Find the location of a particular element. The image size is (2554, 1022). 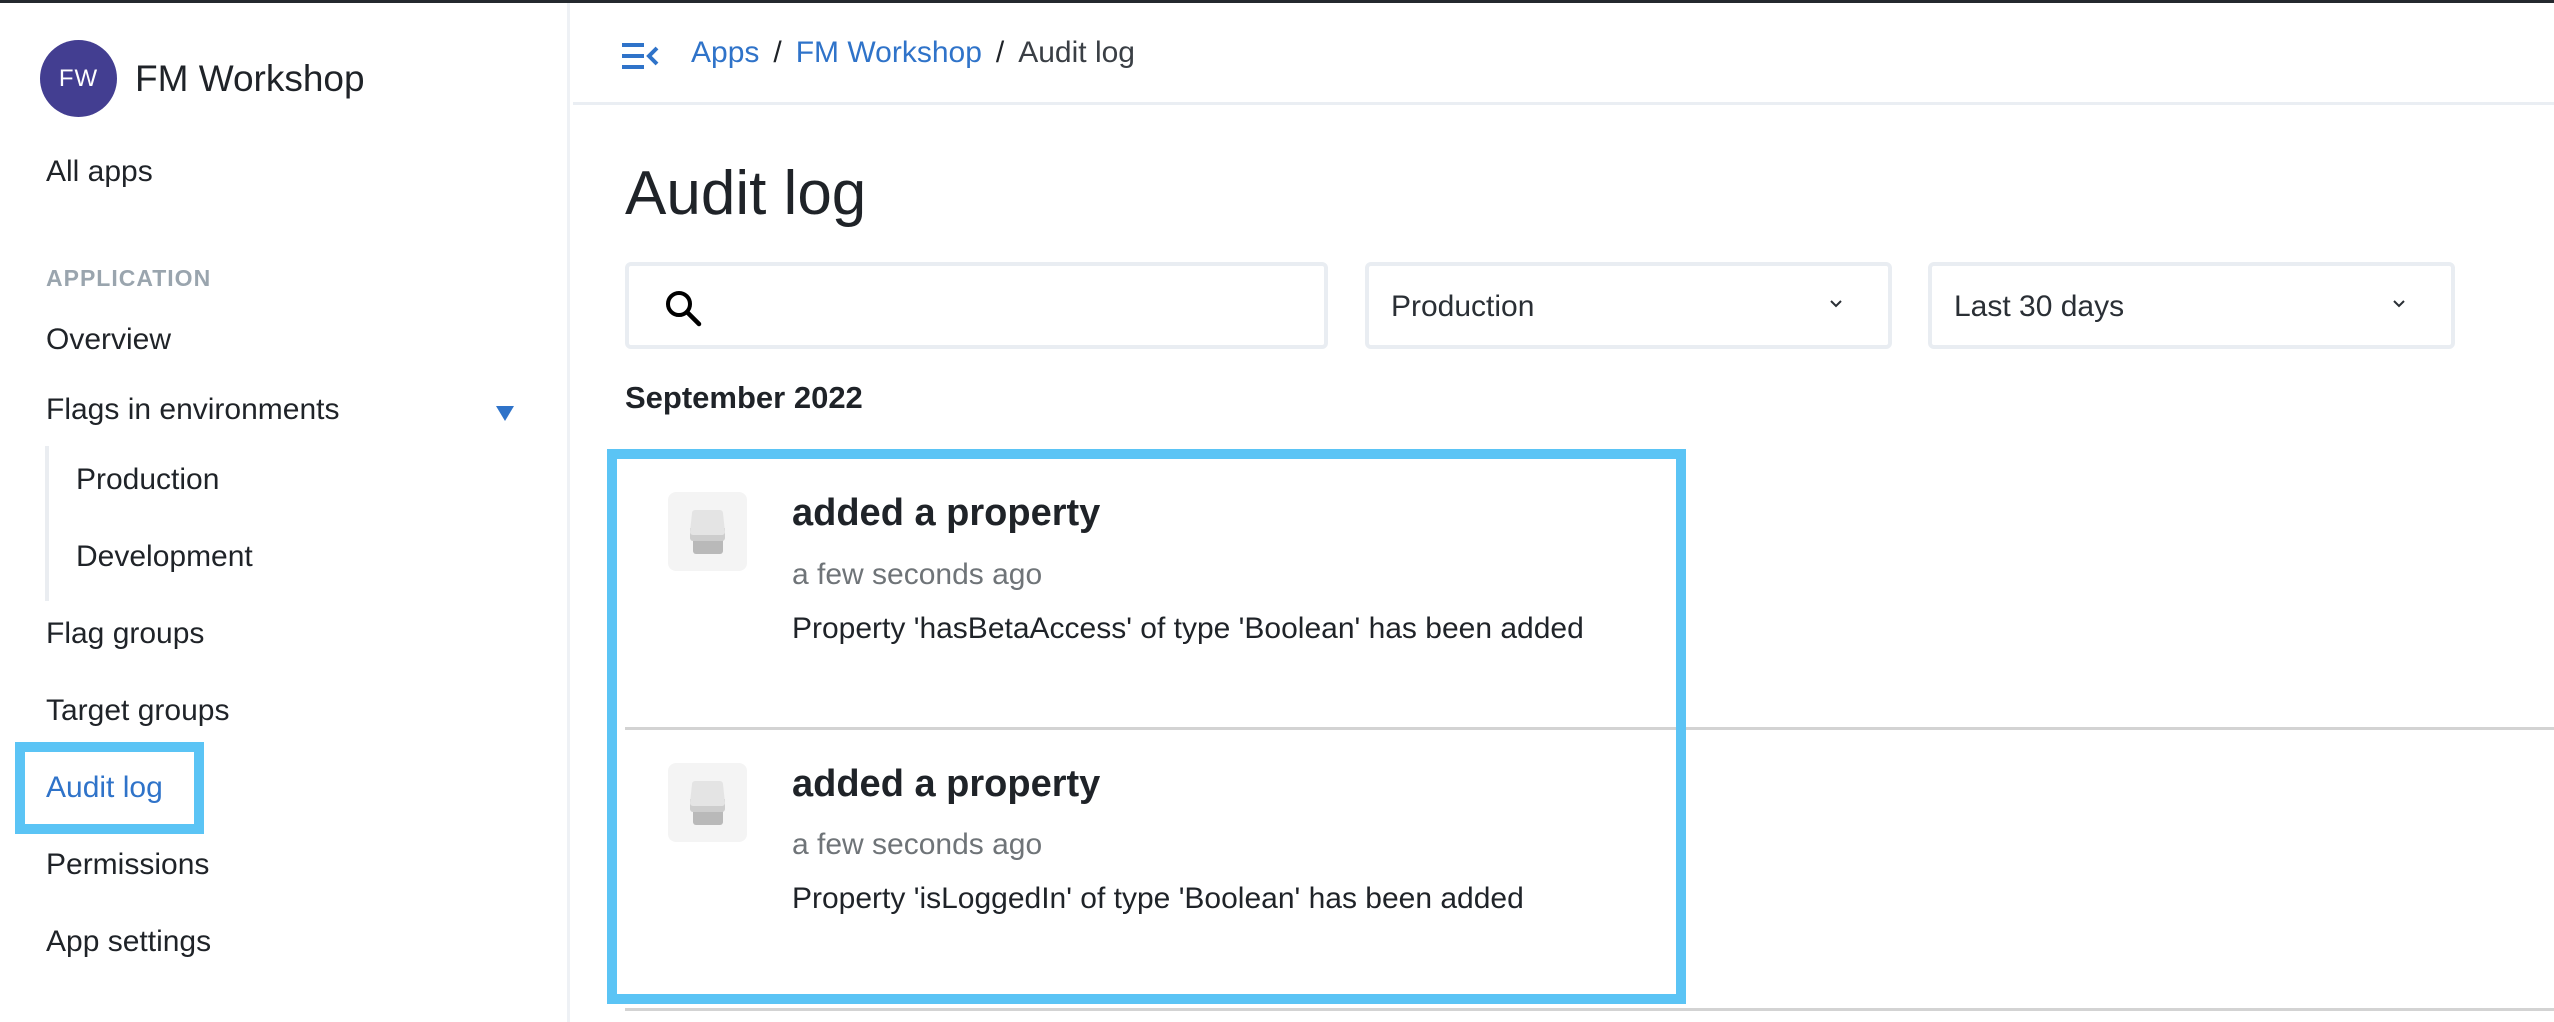

caret-down-icon is located at coordinates (505, 413).